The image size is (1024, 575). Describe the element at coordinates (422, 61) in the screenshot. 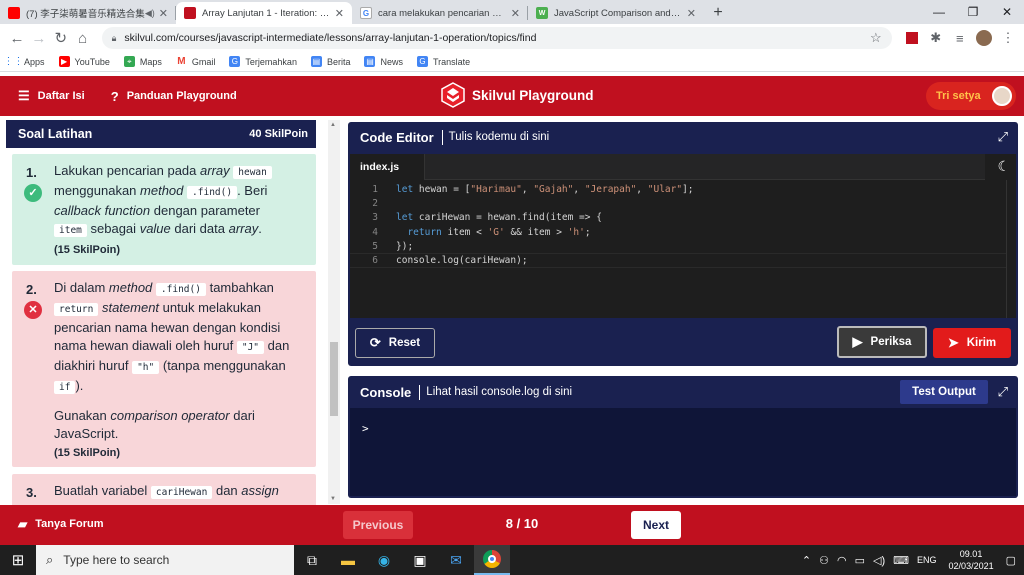

I see `translate-icon: G` at that location.